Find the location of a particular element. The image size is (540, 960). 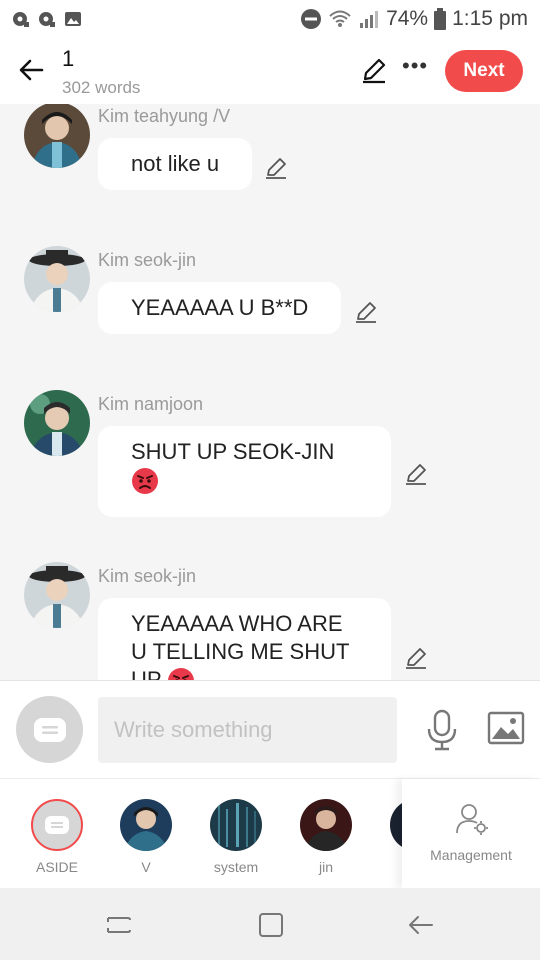

signal-icon is located at coordinates (369, 19).